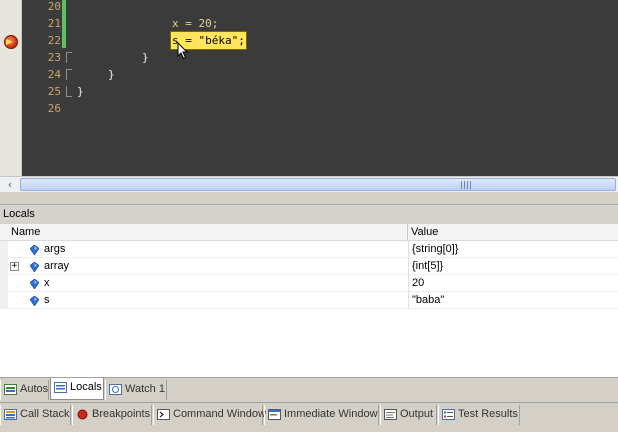  I want to click on variable-name: array, so click(57, 266).